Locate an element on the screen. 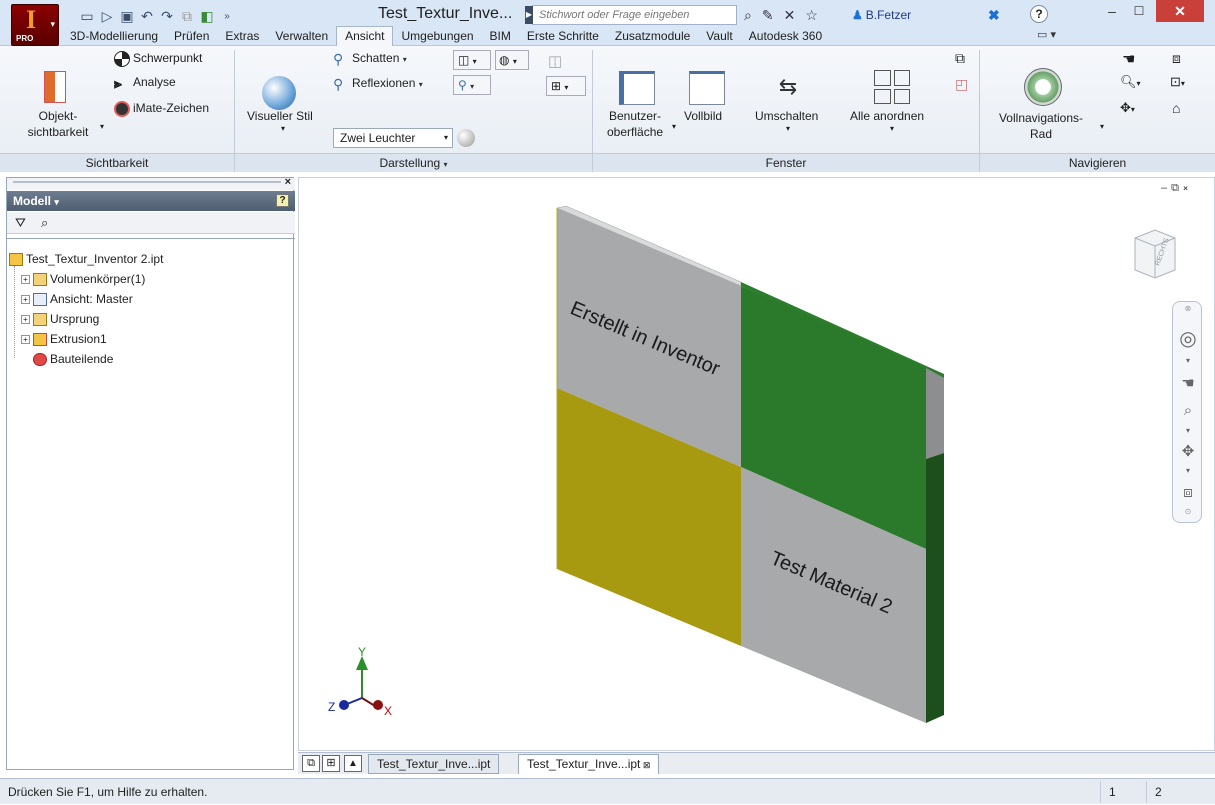  tab-zusatzmodule: Zusatzmodule is located at coordinates (652, 36).